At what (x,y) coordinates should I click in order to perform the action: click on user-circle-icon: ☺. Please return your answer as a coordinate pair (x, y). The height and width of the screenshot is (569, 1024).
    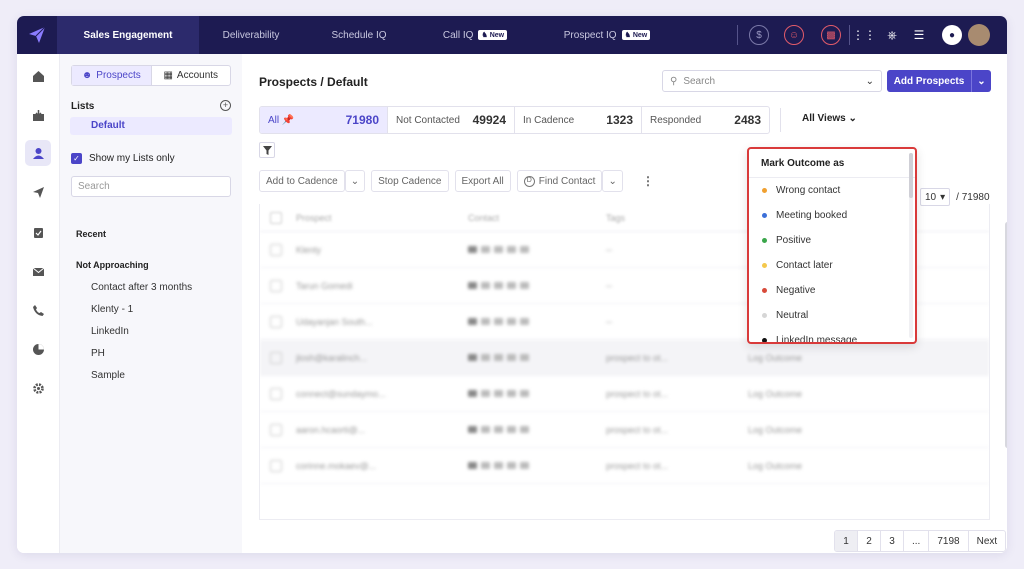
    Looking at the image, I should click on (794, 35).